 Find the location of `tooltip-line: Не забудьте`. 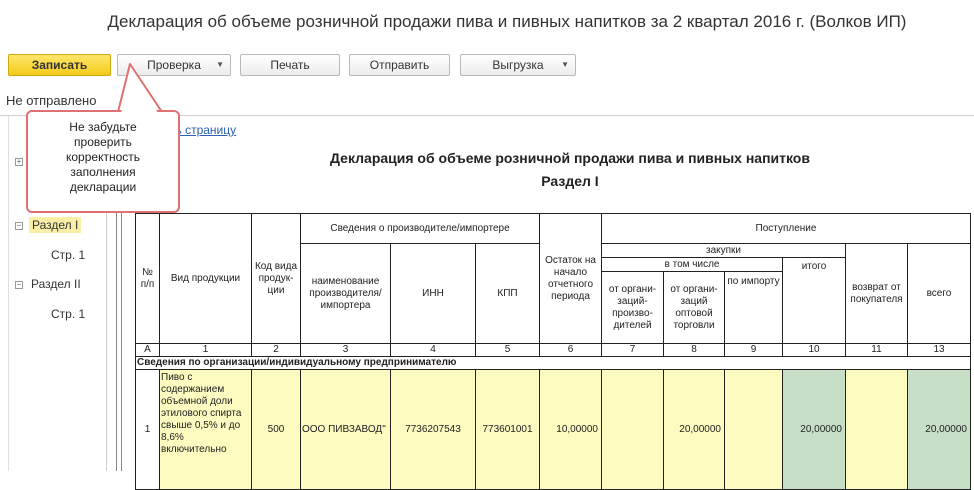

tooltip-line: Не забудьте is located at coordinates (103, 127).